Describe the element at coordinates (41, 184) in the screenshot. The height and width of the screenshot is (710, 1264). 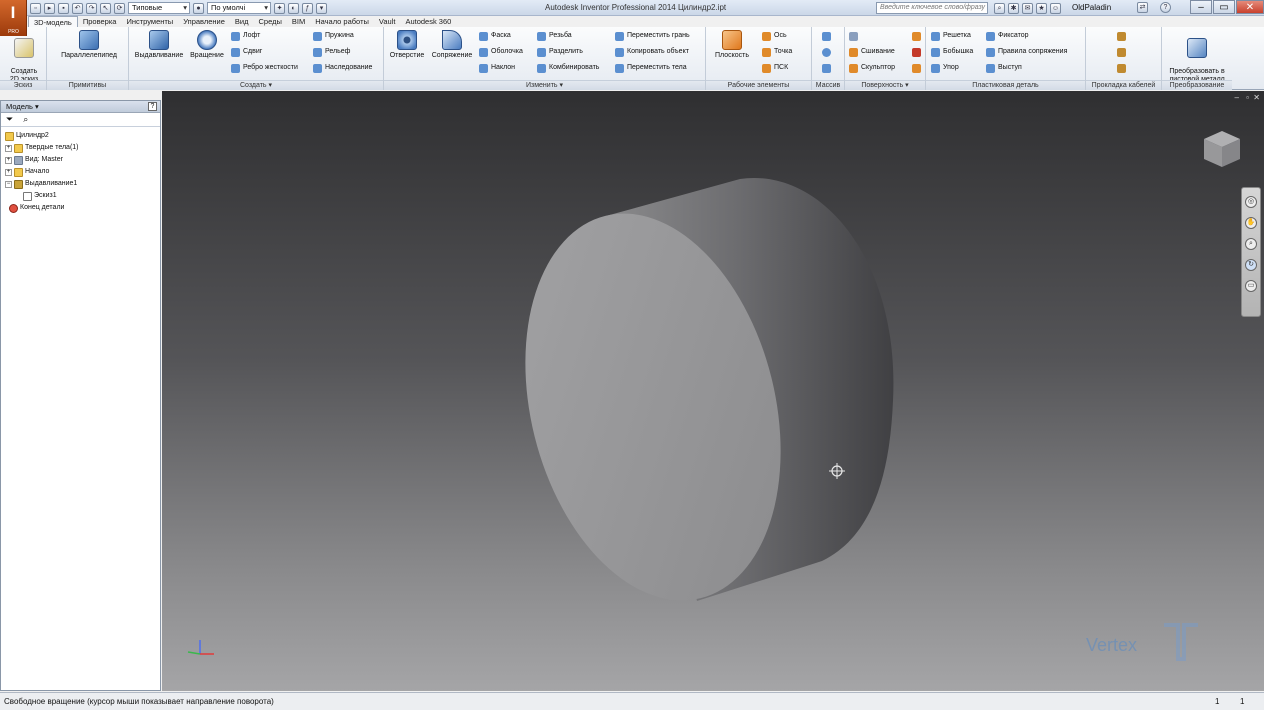
I see `tree-node-extrusion1: − Выдавливание1` at that location.